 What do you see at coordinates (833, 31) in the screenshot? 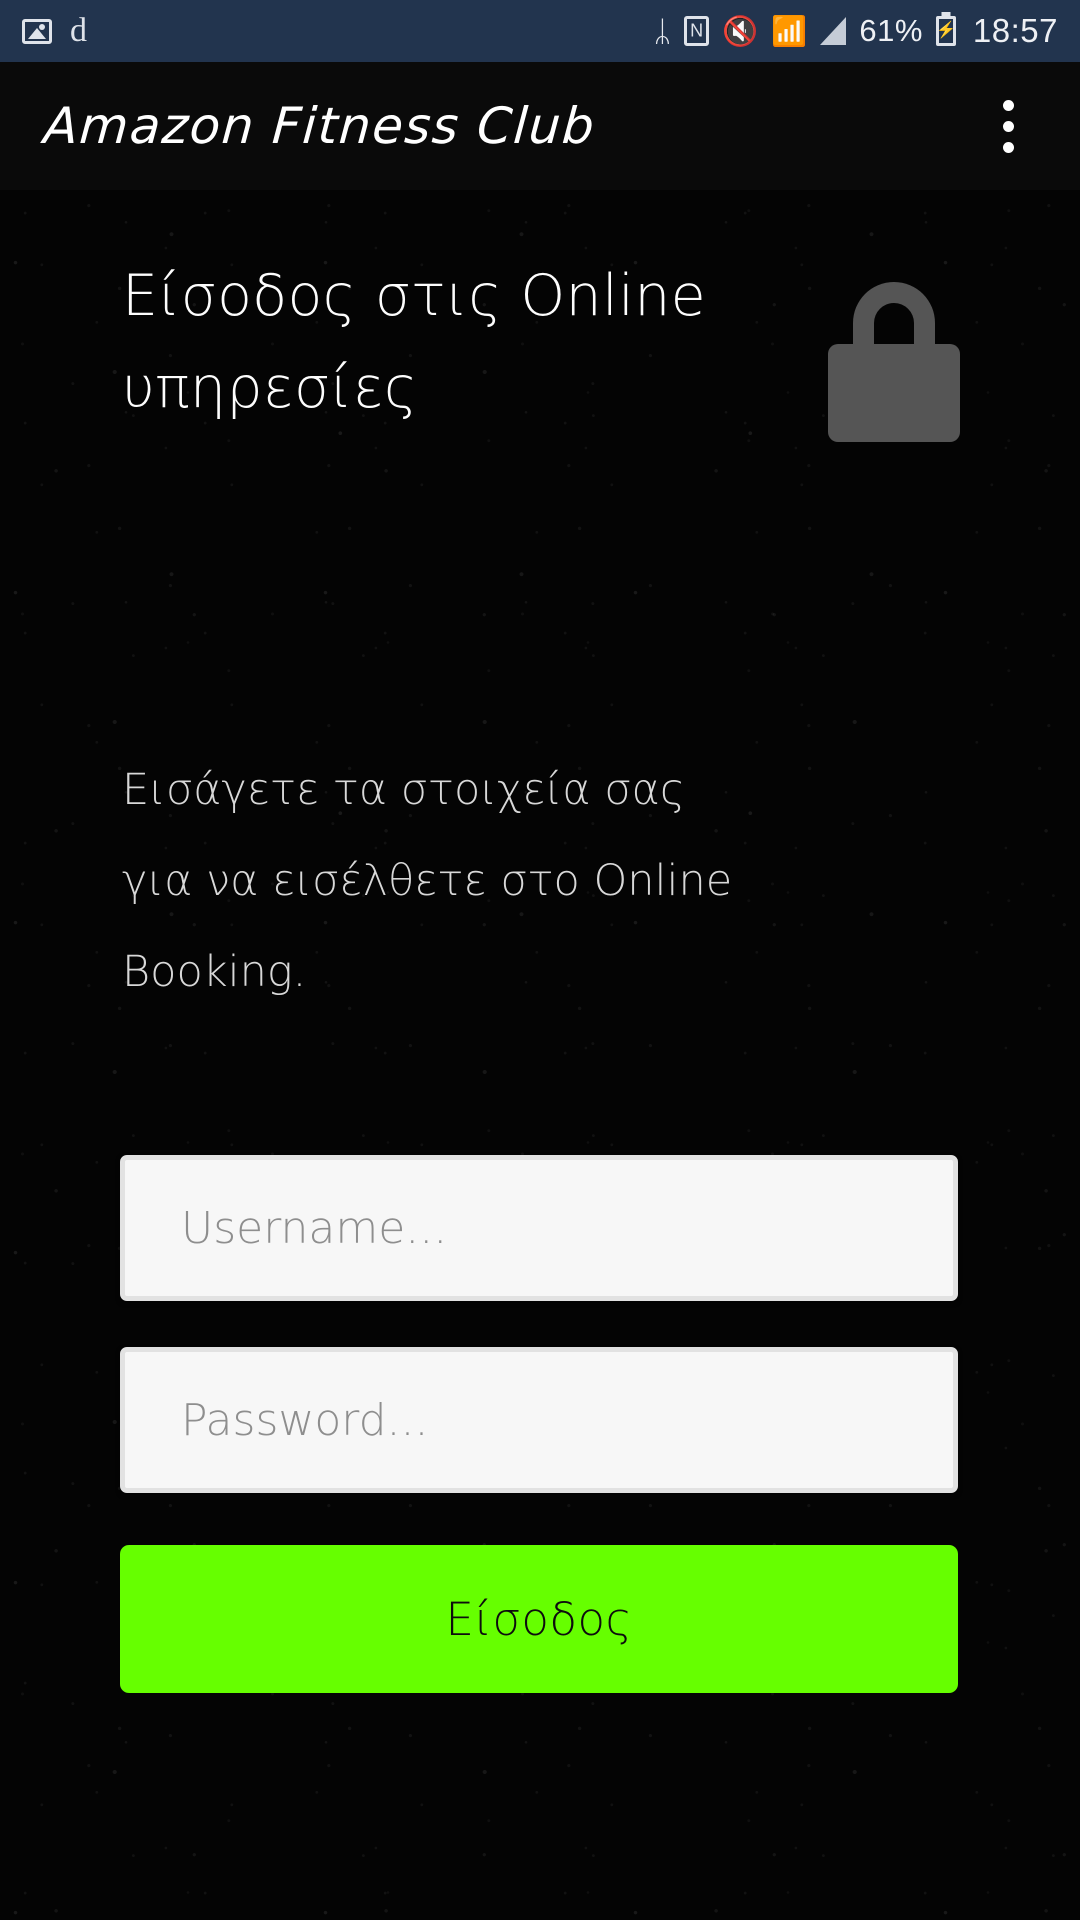
I see `cellular-signal-icon` at bounding box center [833, 31].